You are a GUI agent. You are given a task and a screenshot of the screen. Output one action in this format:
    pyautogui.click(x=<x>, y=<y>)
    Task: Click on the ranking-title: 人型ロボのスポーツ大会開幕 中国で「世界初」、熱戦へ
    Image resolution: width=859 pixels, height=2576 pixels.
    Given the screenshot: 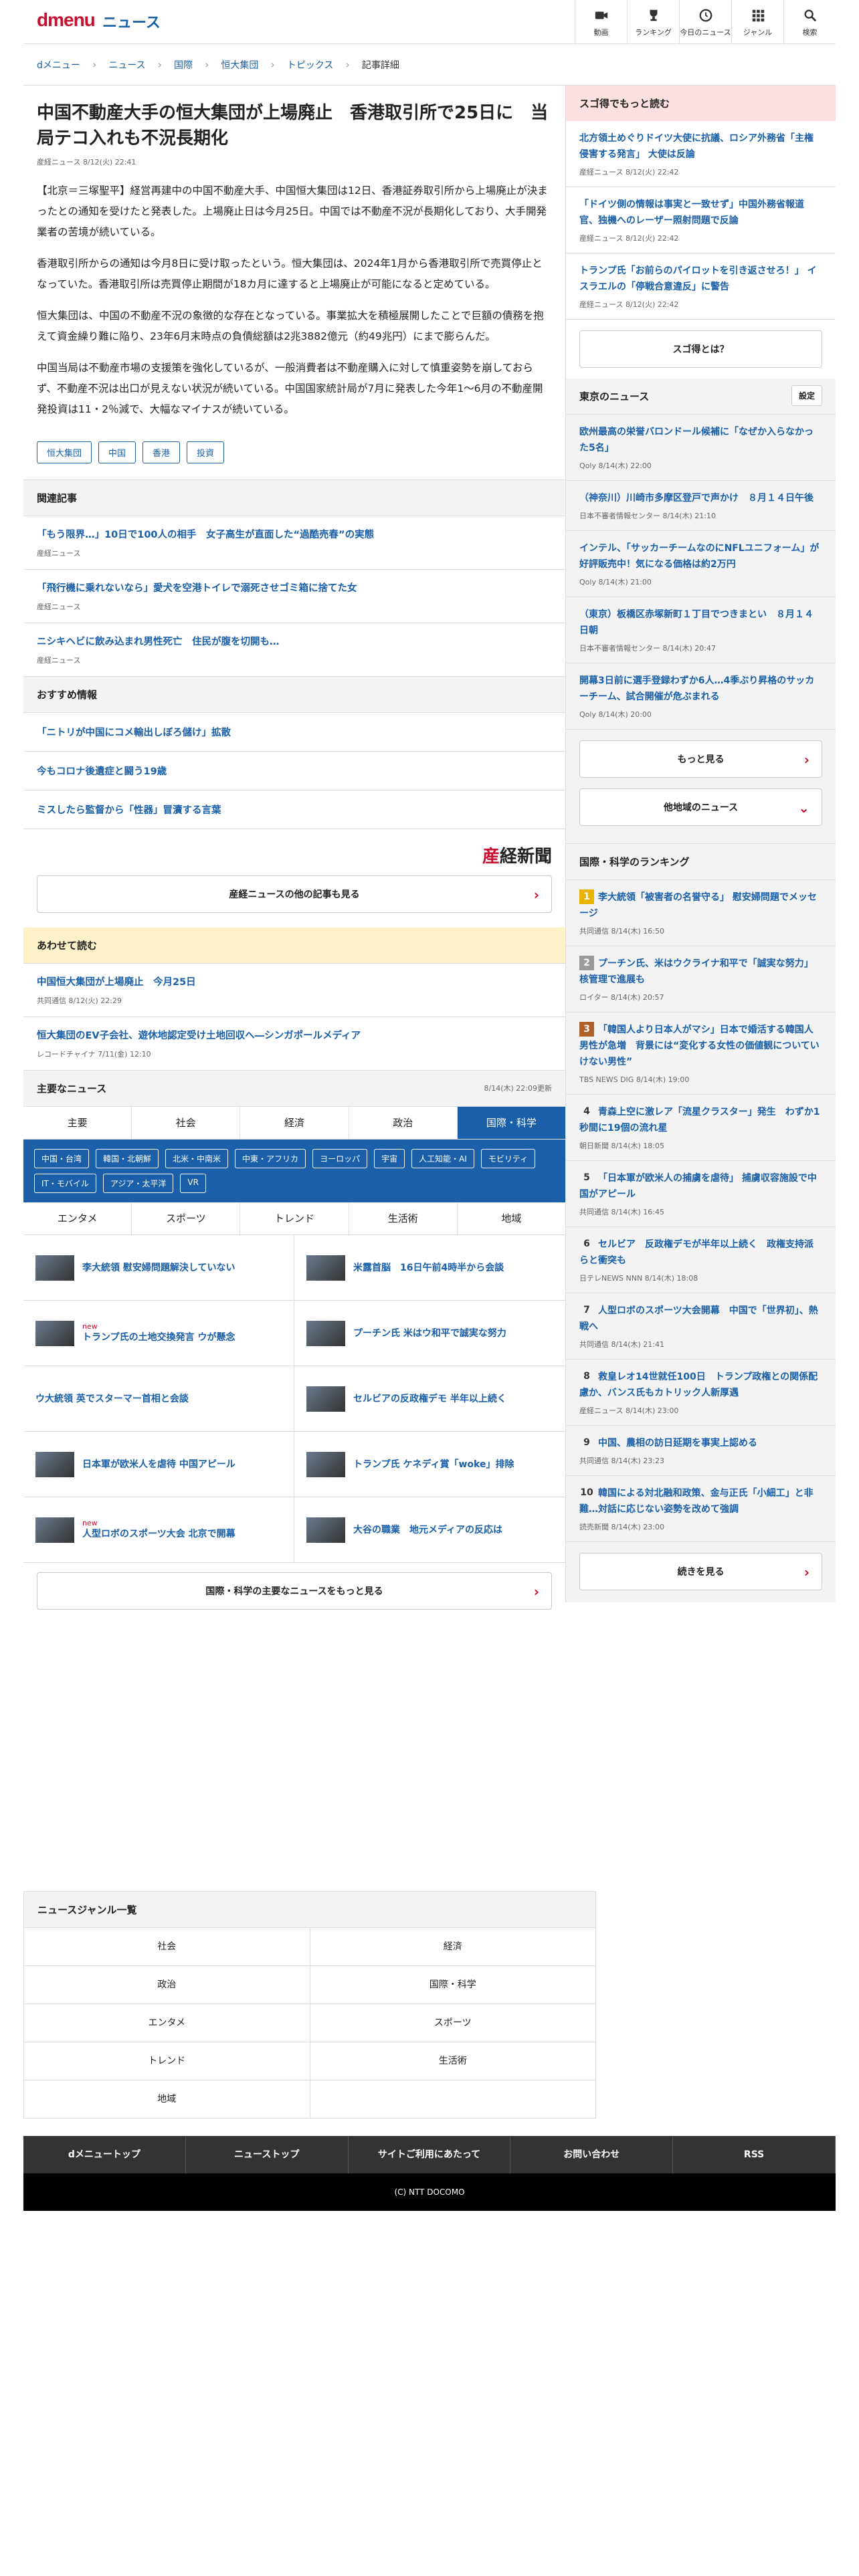 What is the action you would take?
    pyautogui.click(x=698, y=1319)
    